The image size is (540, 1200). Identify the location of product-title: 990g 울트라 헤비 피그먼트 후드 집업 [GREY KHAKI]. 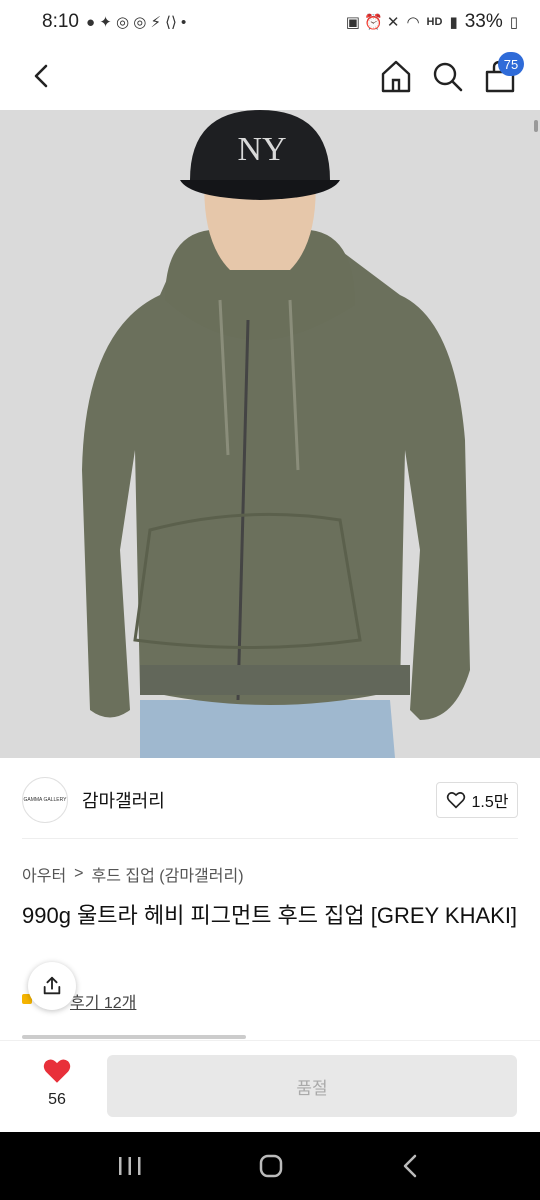
(270, 915).